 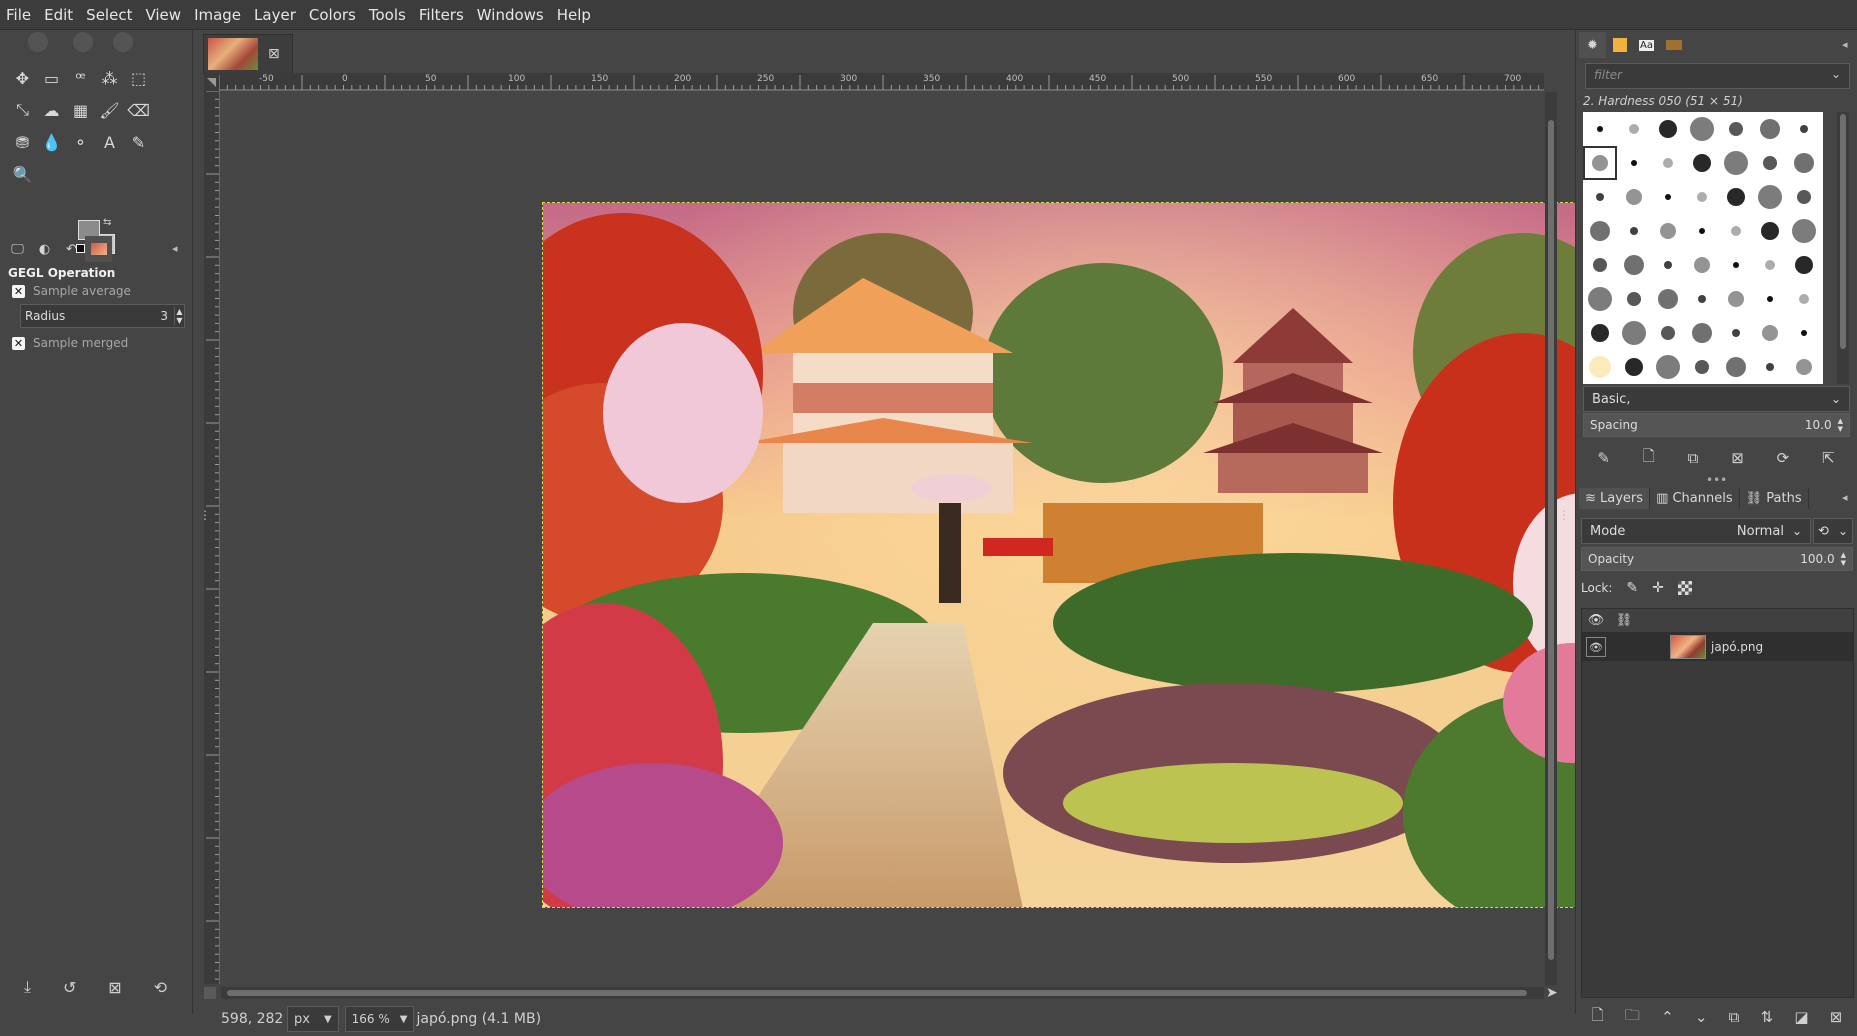 What do you see at coordinates (1684, 588) in the screenshot?
I see `lock-alpha-icon` at bounding box center [1684, 588].